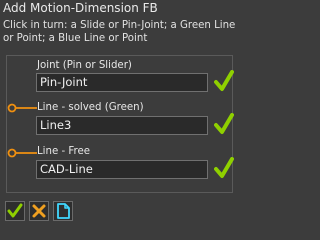 The height and width of the screenshot is (240, 320). Describe the element at coordinates (122, 82) in the screenshot. I see `joint-field: Pin-Joint` at that location.